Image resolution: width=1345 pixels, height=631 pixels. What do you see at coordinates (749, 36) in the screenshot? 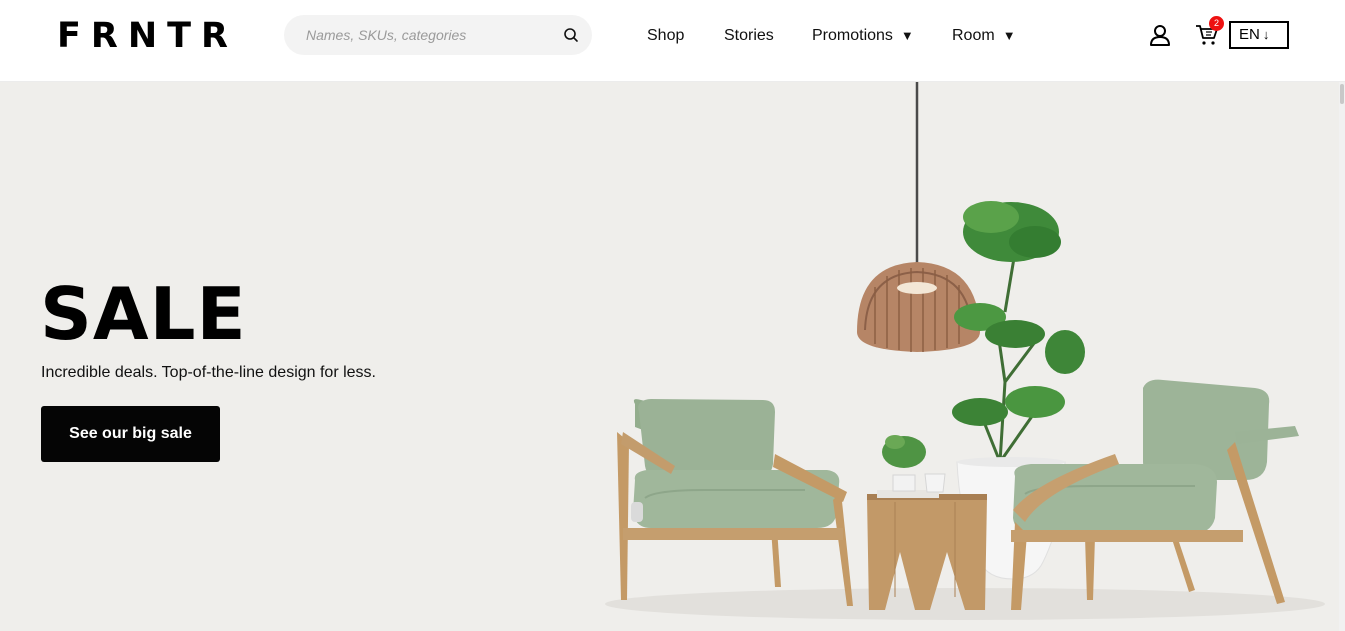
I see `nav-stories: Stories` at bounding box center [749, 36].